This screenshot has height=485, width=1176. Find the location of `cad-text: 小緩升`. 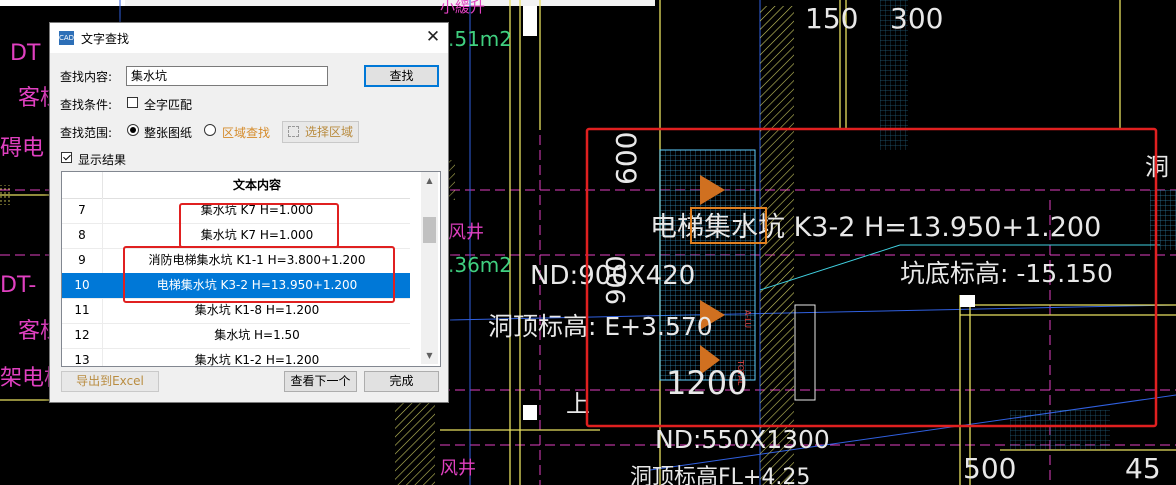

cad-text: 小緩升 is located at coordinates (462, 8).